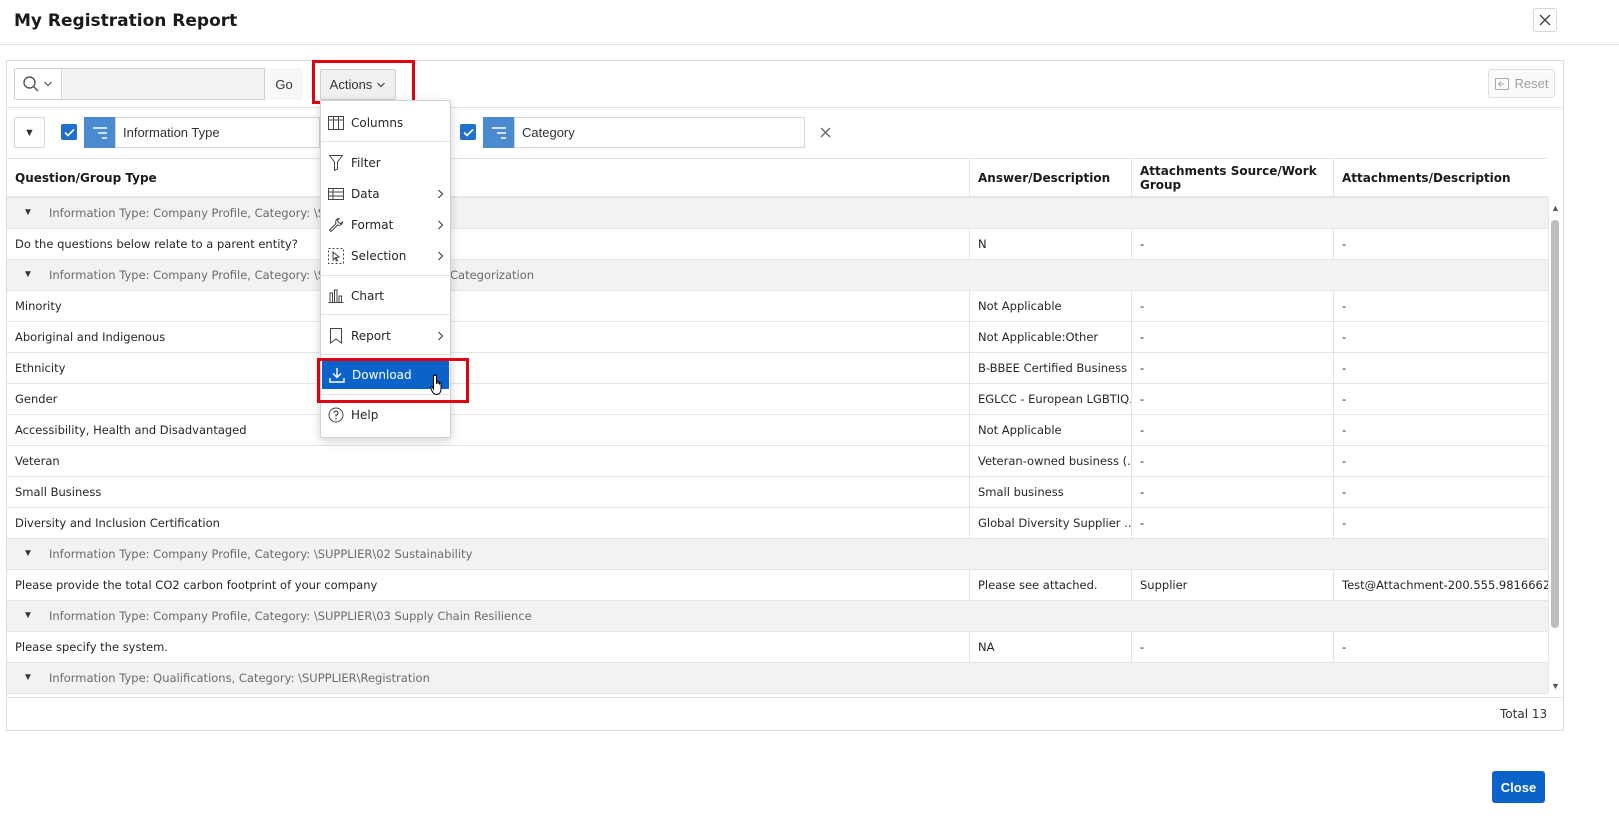 The image size is (1619, 840). What do you see at coordinates (436, 387) in the screenshot?
I see `hand-cursor-icon` at bounding box center [436, 387].